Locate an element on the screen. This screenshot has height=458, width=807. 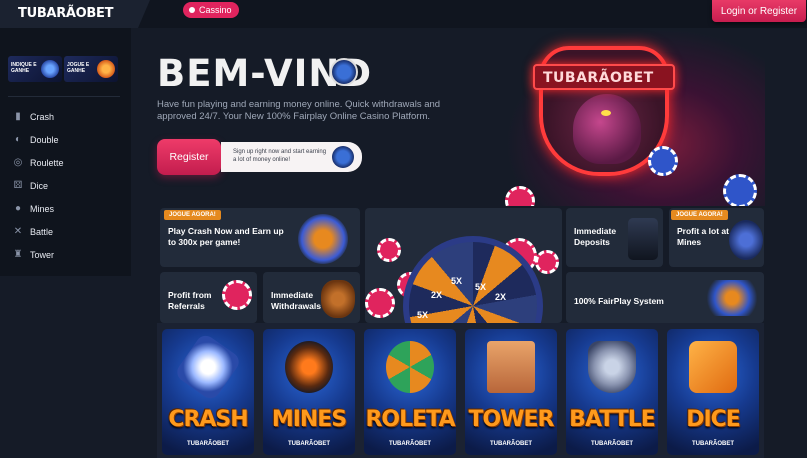
sidebar-item-dice: ⚄ Dice is located at coordinates (30, 186).